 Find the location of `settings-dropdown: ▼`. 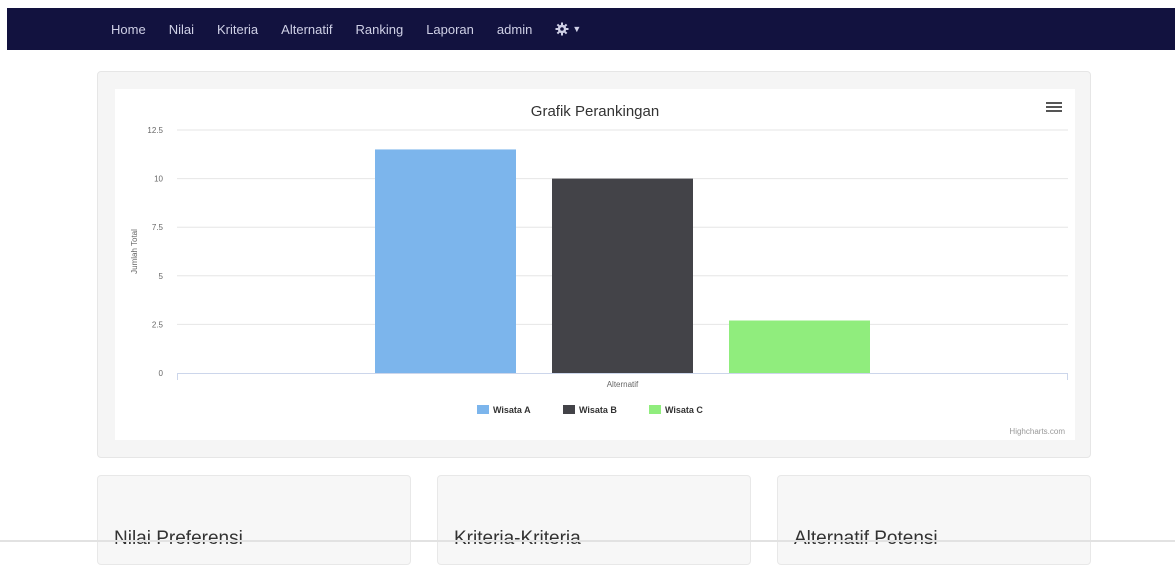

settings-dropdown: ▼ is located at coordinates (568, 29).